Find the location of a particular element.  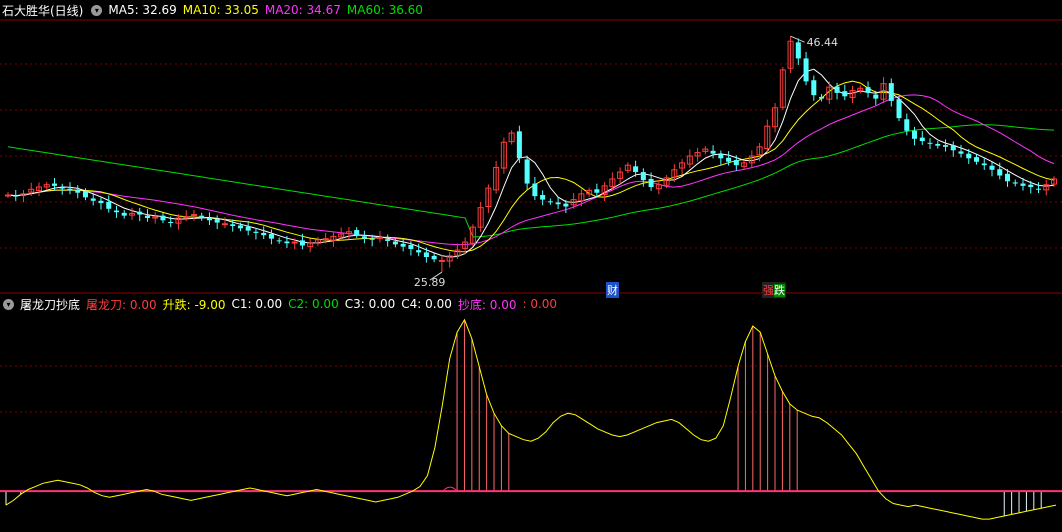

event-div-char2: 跌 is located at coordinates (779, 290).